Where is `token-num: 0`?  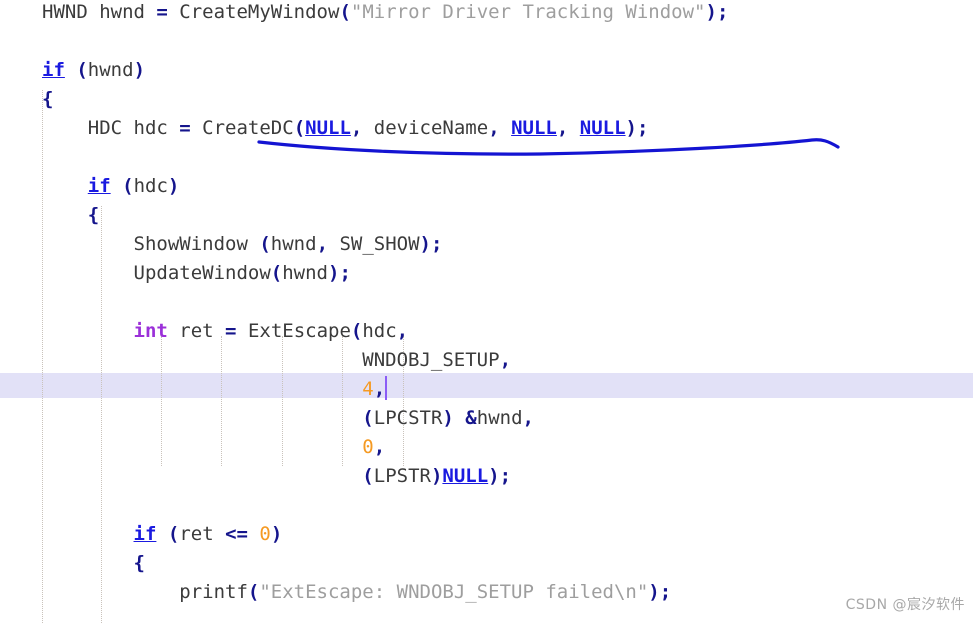 token-num: 0 is located at coordinates (265, 534).